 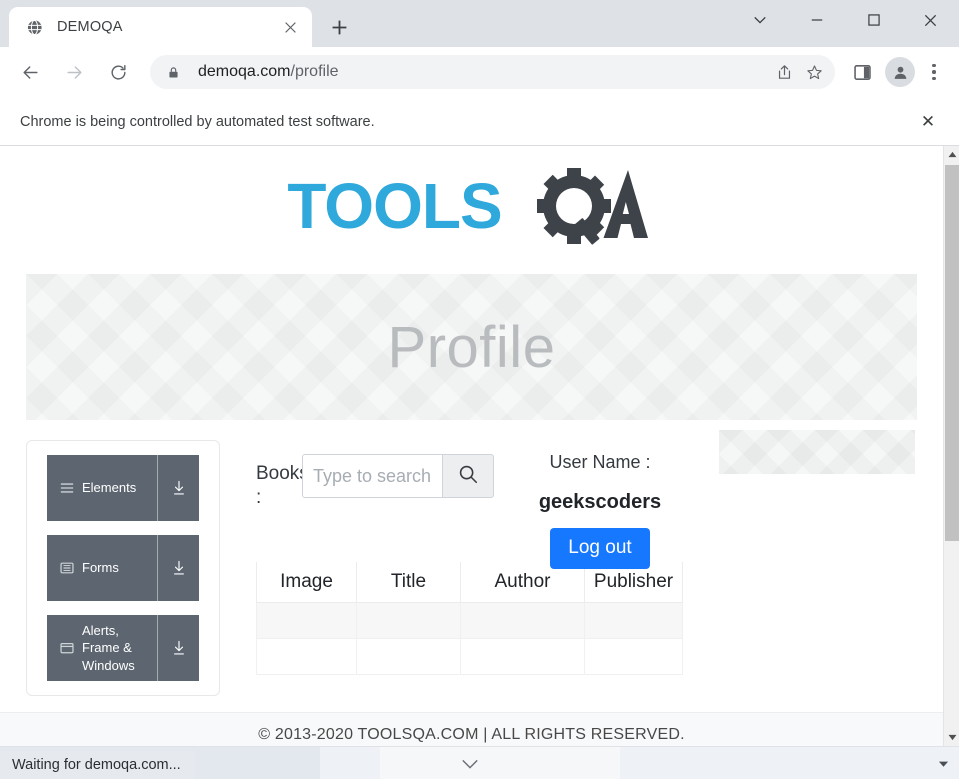 I want to click on address-bar: demoqa.com/profile, so click(x=492, y=72).